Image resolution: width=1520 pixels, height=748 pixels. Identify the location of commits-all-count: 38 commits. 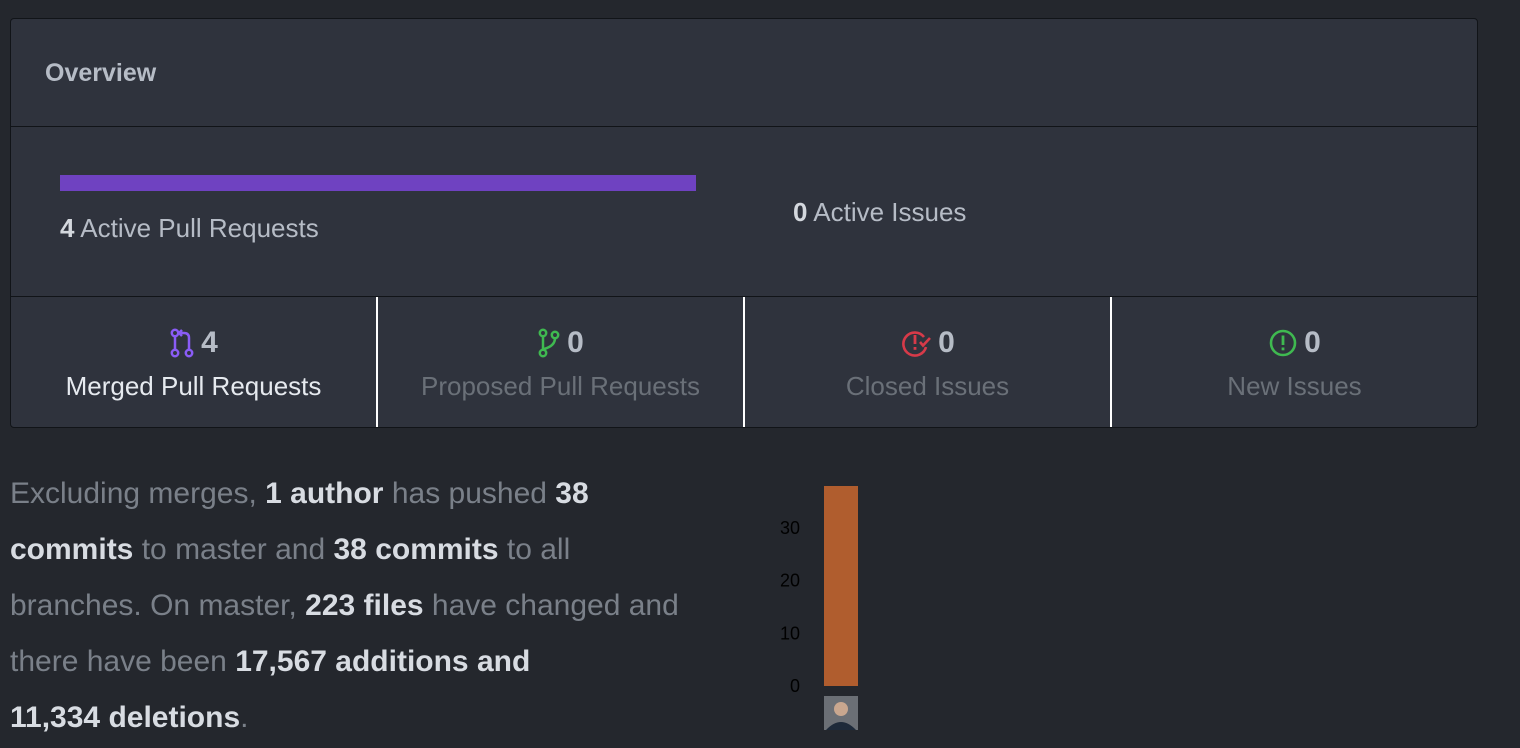
(416, 549).